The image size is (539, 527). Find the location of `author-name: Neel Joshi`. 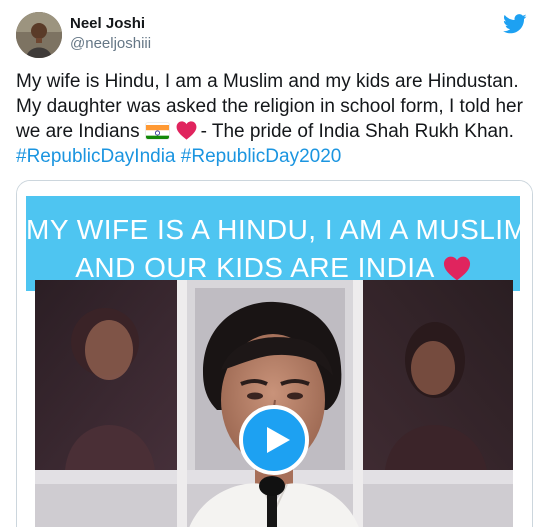

author-name: Neel Joshi is located at coordinates (107, 23).